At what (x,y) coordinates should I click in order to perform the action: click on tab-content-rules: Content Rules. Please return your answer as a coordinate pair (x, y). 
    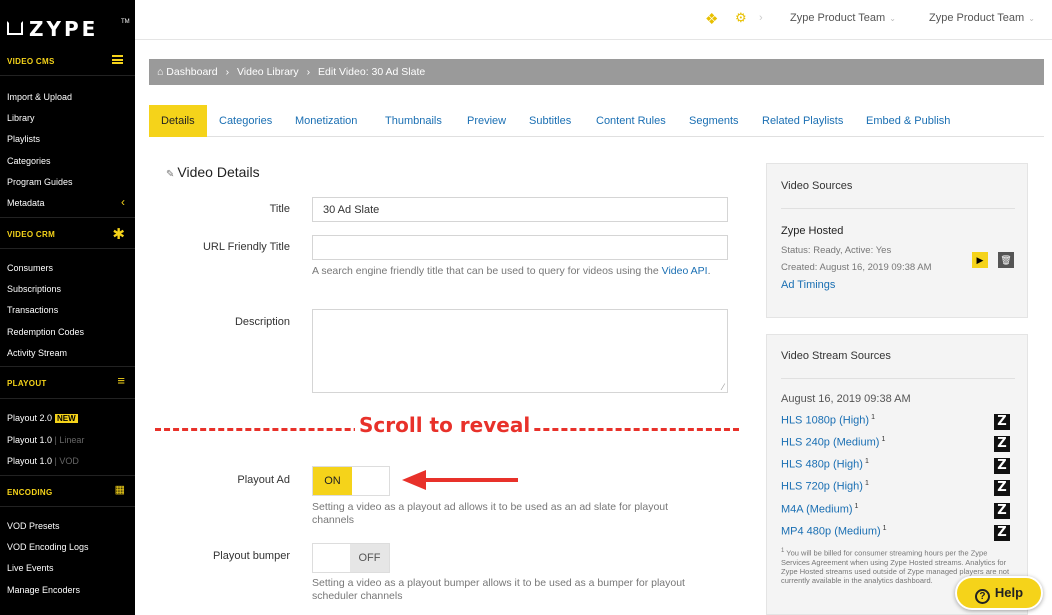
    Looking at the image, I should click on (631, 121).